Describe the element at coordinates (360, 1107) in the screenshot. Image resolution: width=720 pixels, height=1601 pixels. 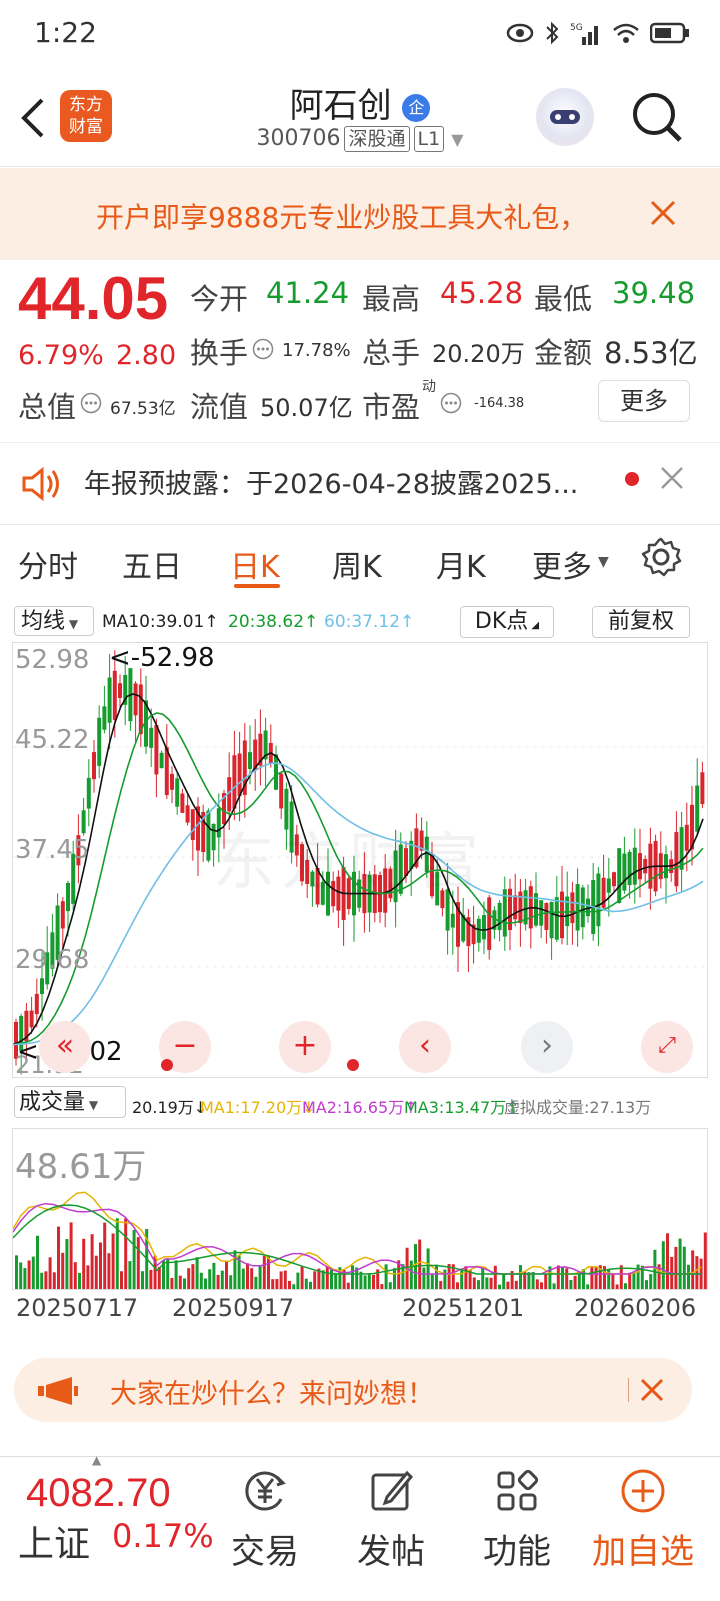
I see `vol-ma2: MA2:16.65万↑` at that location.